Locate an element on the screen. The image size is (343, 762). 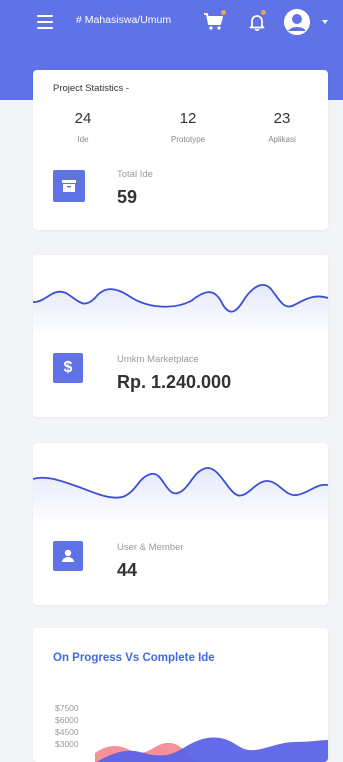
stat-value: 12 is located at coordinates (188, 118).